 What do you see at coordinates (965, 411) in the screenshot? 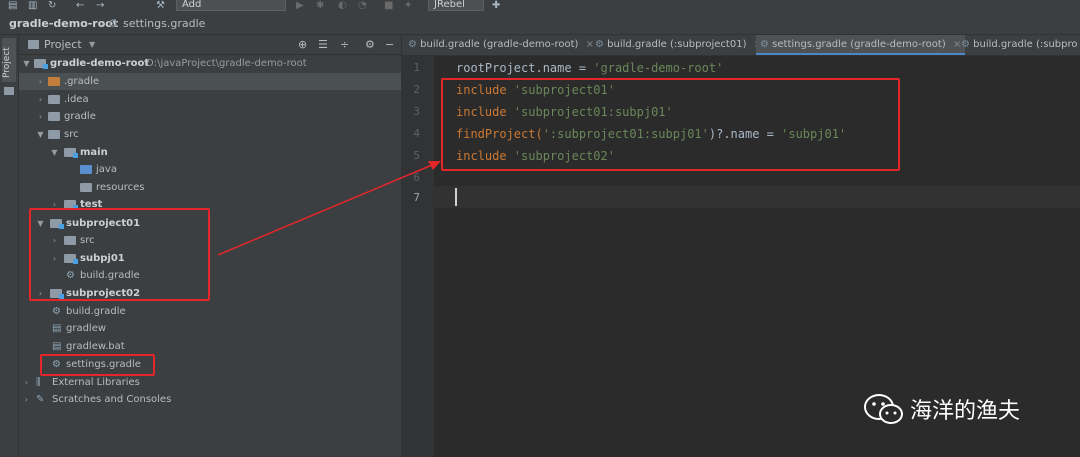
I see `watermark-text: 海洋的渔夫` at bounding box center [965, 411].